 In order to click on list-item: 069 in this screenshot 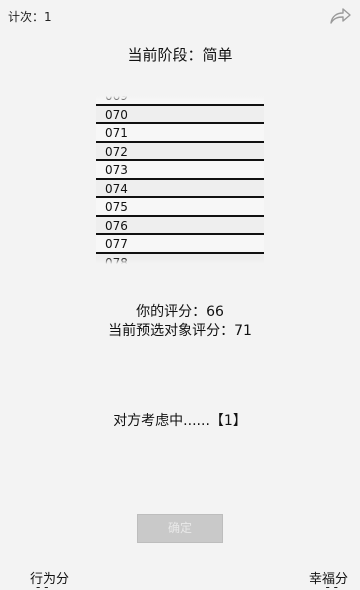, I will do `click(180, 101)`.